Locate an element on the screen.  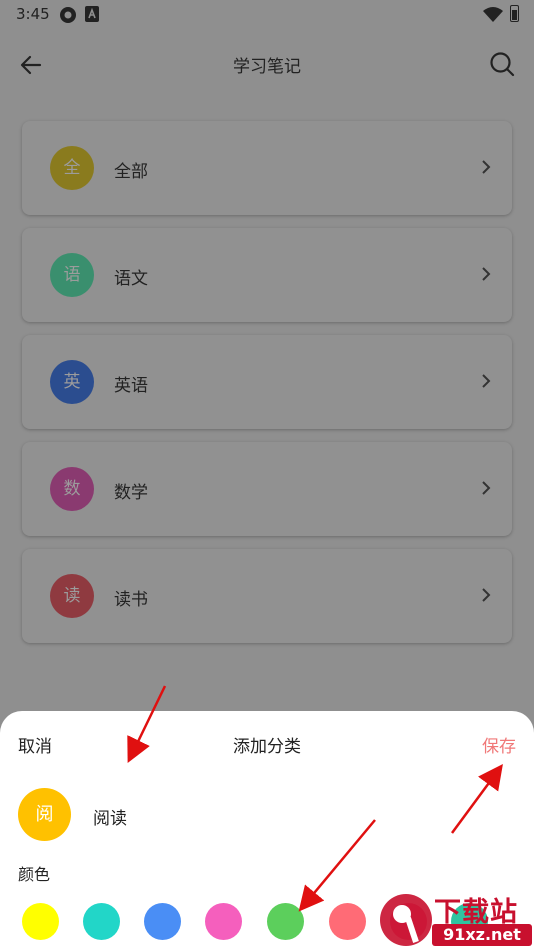
page-title: 学习笔记 is located at coordinates (267, 67).